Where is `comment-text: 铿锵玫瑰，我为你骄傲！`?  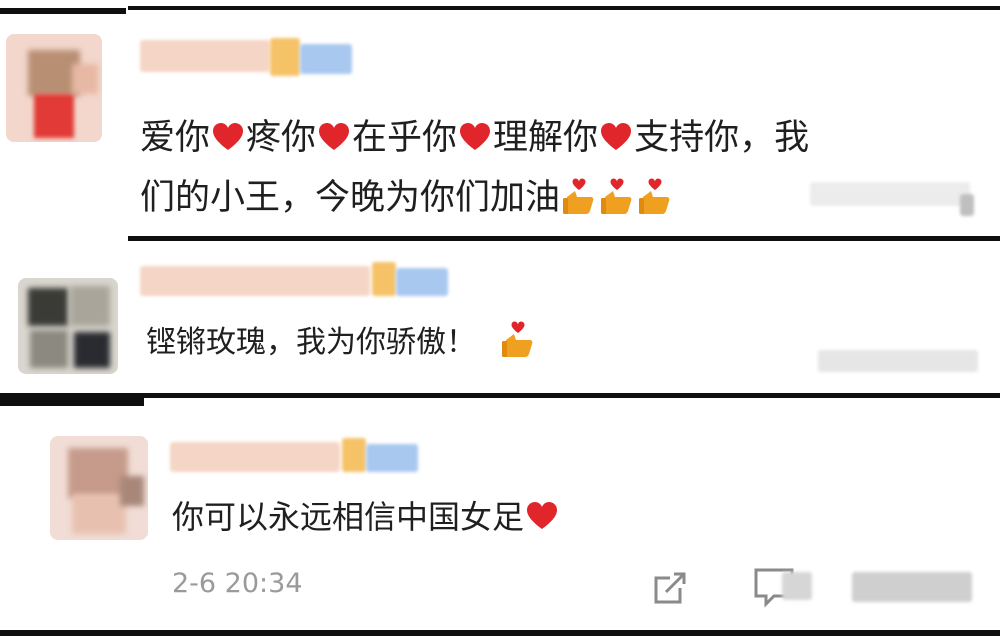
comment-text: 铿锵玫瑰，我为你骄傲！ is located at coordinates (341, 342).